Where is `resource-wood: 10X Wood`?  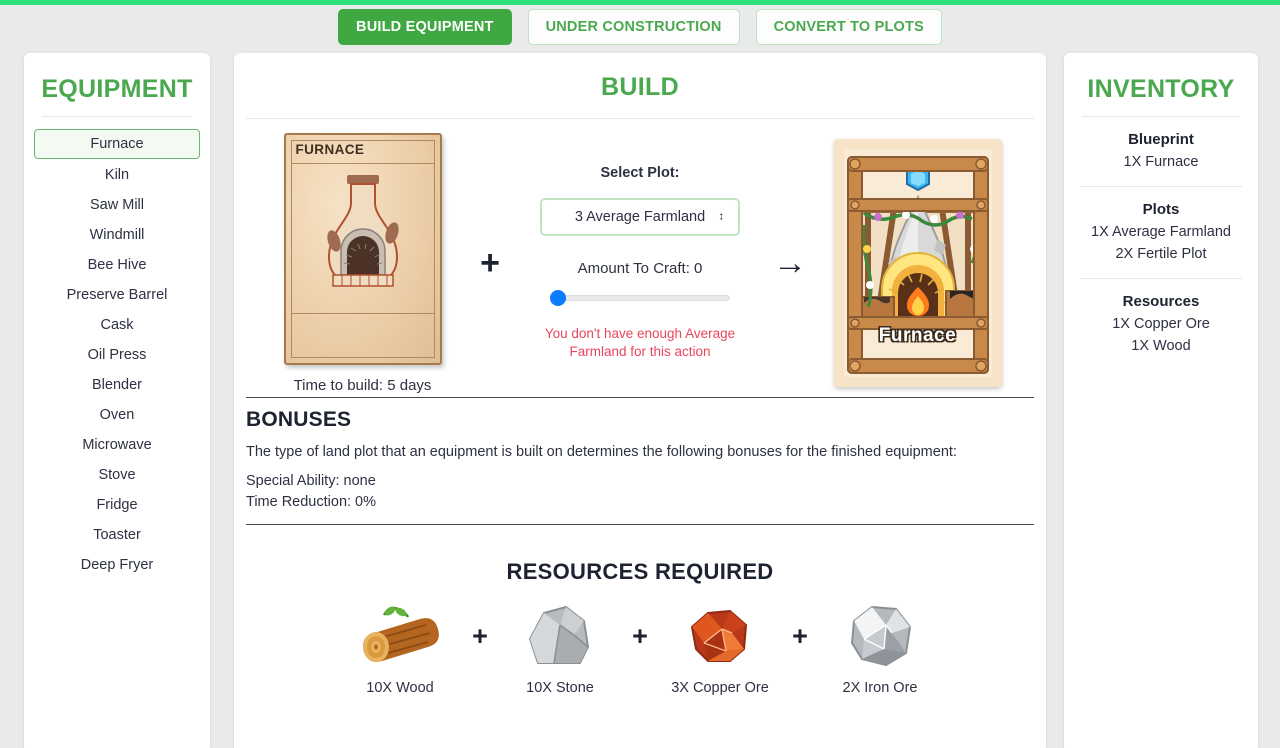 resource-wood: 10X Wood is located at coordinates (400, 647).